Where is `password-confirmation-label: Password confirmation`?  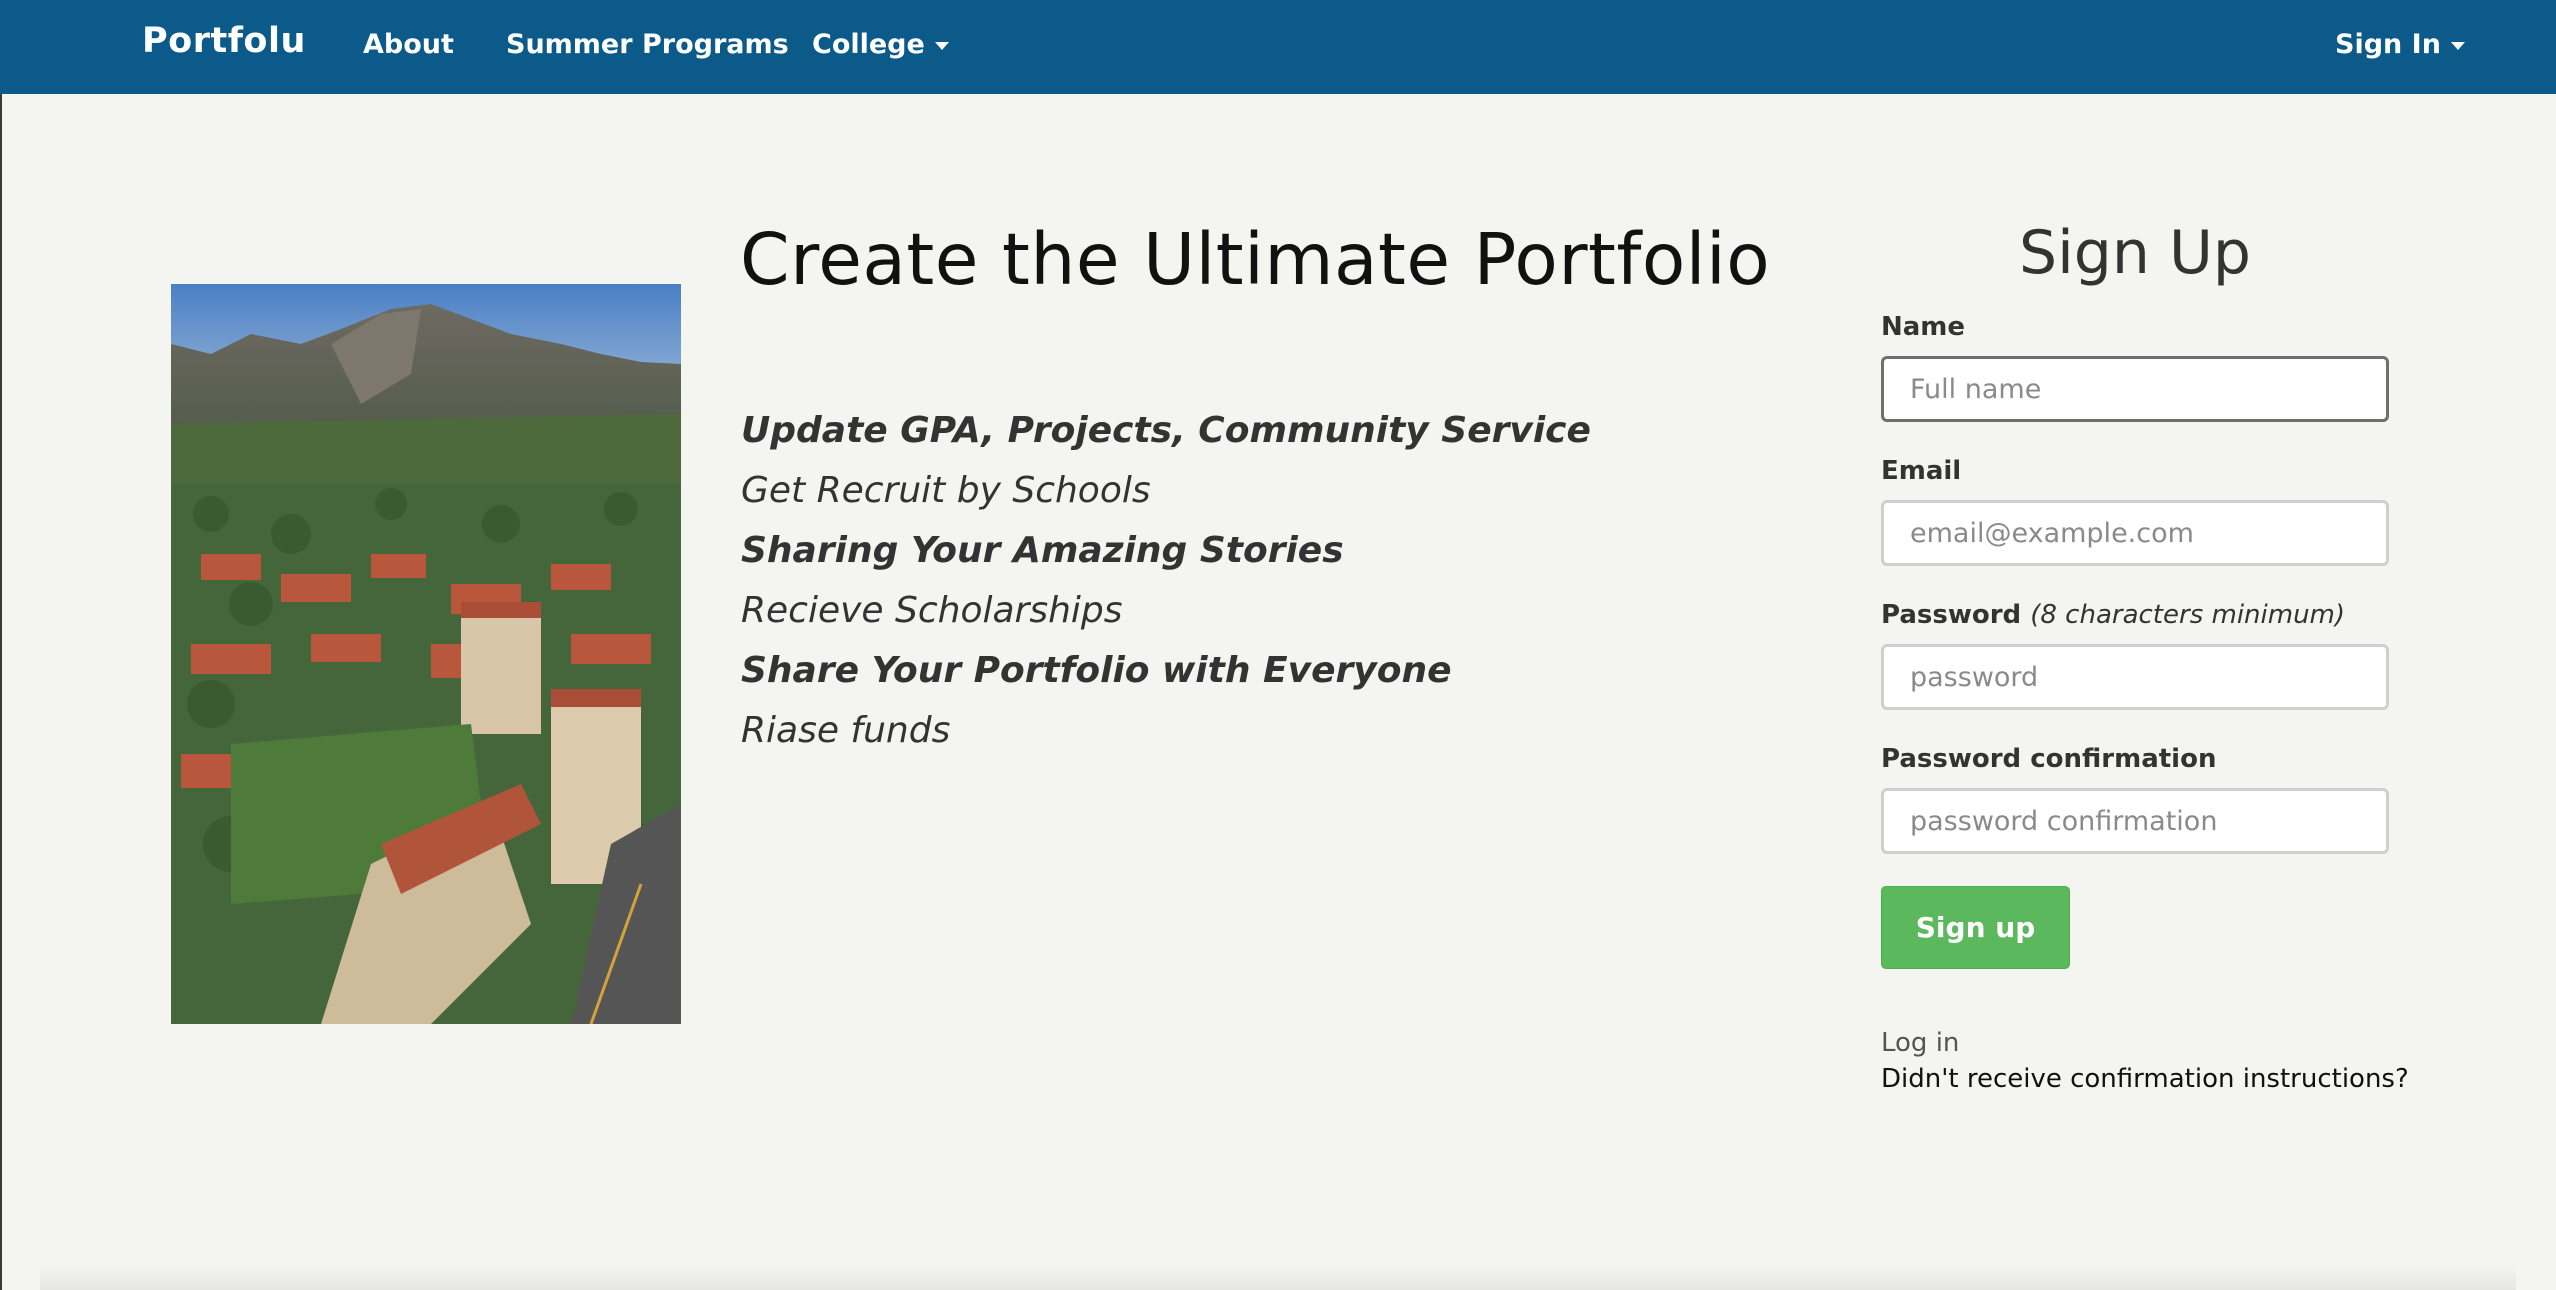 password-confirmation-label: Password confirmation is located at coordinates (2049, 759).